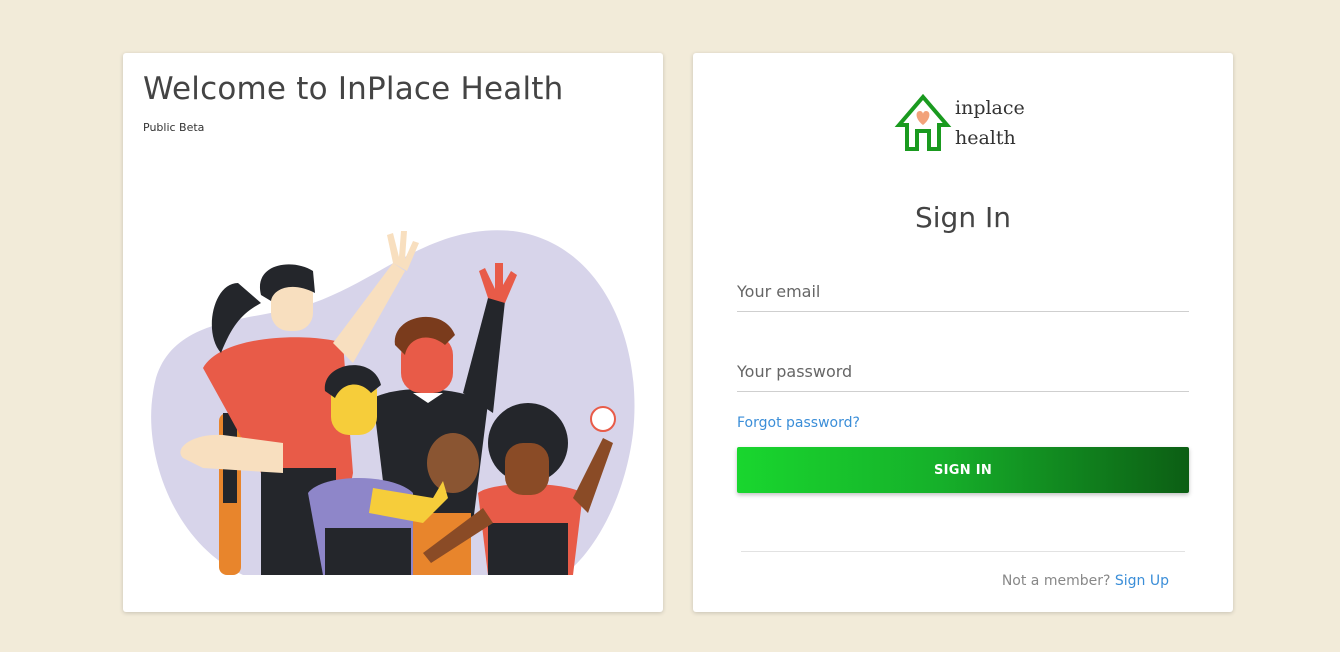 This screenshot has width=1340, height=652. What do you see at coordinates (1142, 581) in the screenshot?
I see `sign-up-link: Sign Up` at bounding box center [1142, 581].